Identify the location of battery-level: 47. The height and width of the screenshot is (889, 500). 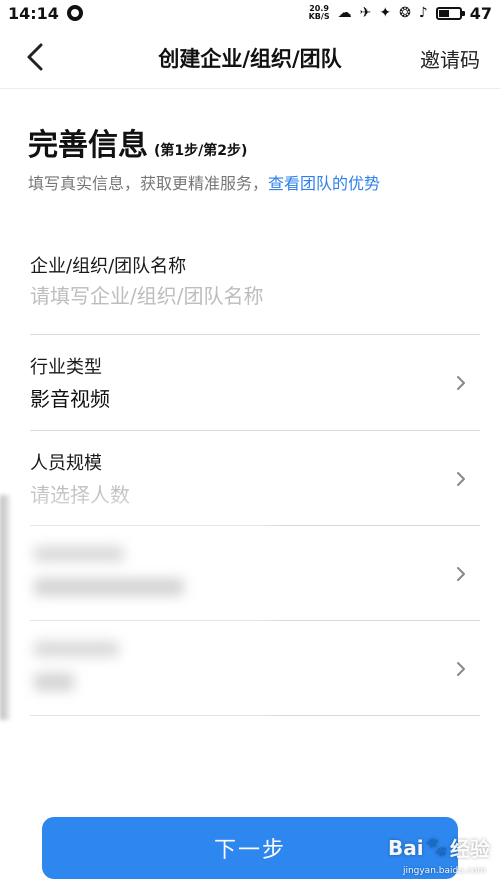
(480, 13).